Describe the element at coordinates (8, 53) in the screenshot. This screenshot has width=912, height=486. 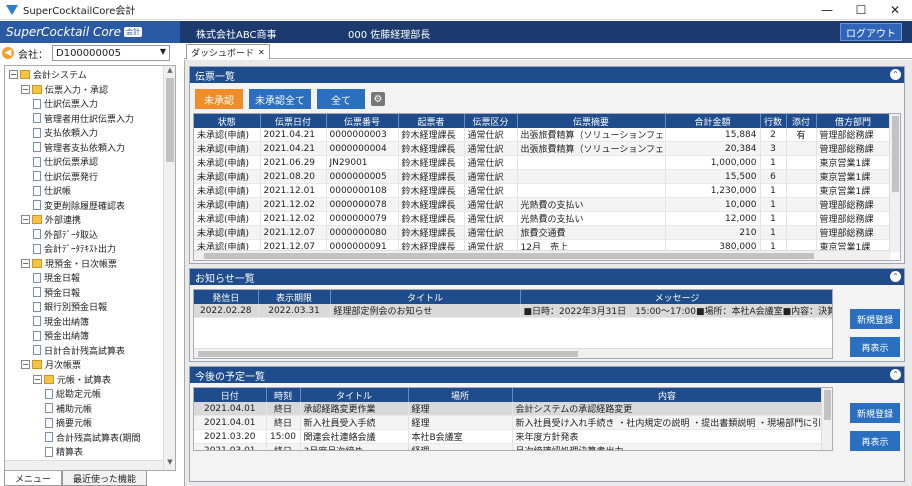
I see `back-arrow-icon: ◀` at that location.